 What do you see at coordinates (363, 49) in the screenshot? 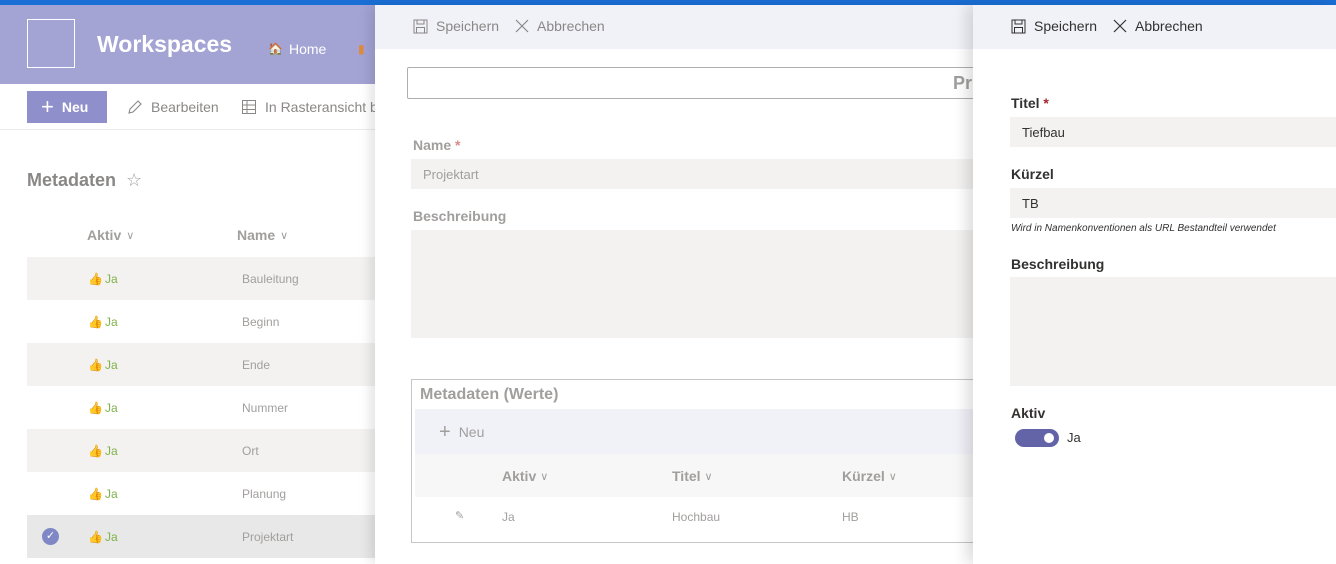
I see `nav-extra-icon: ▮` at bounding box center [363, 49].